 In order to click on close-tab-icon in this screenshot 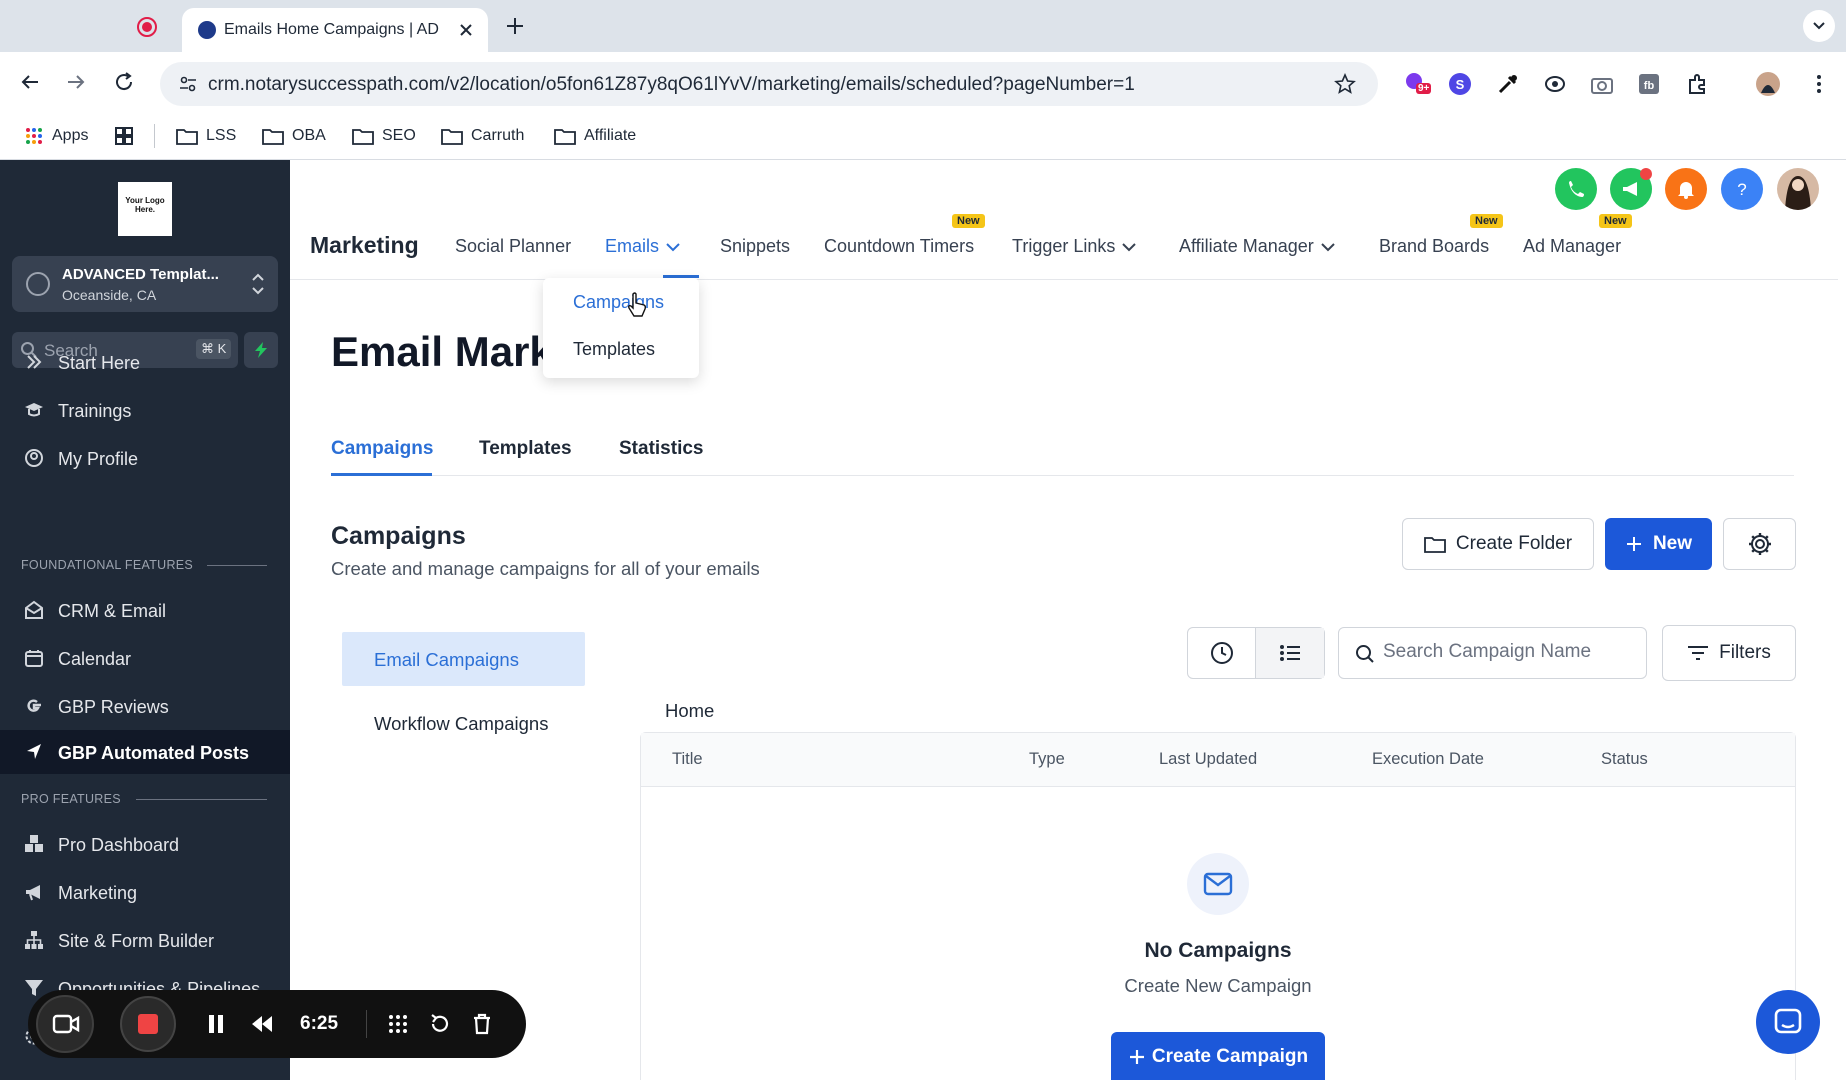, I will do `click(466, 30)`.